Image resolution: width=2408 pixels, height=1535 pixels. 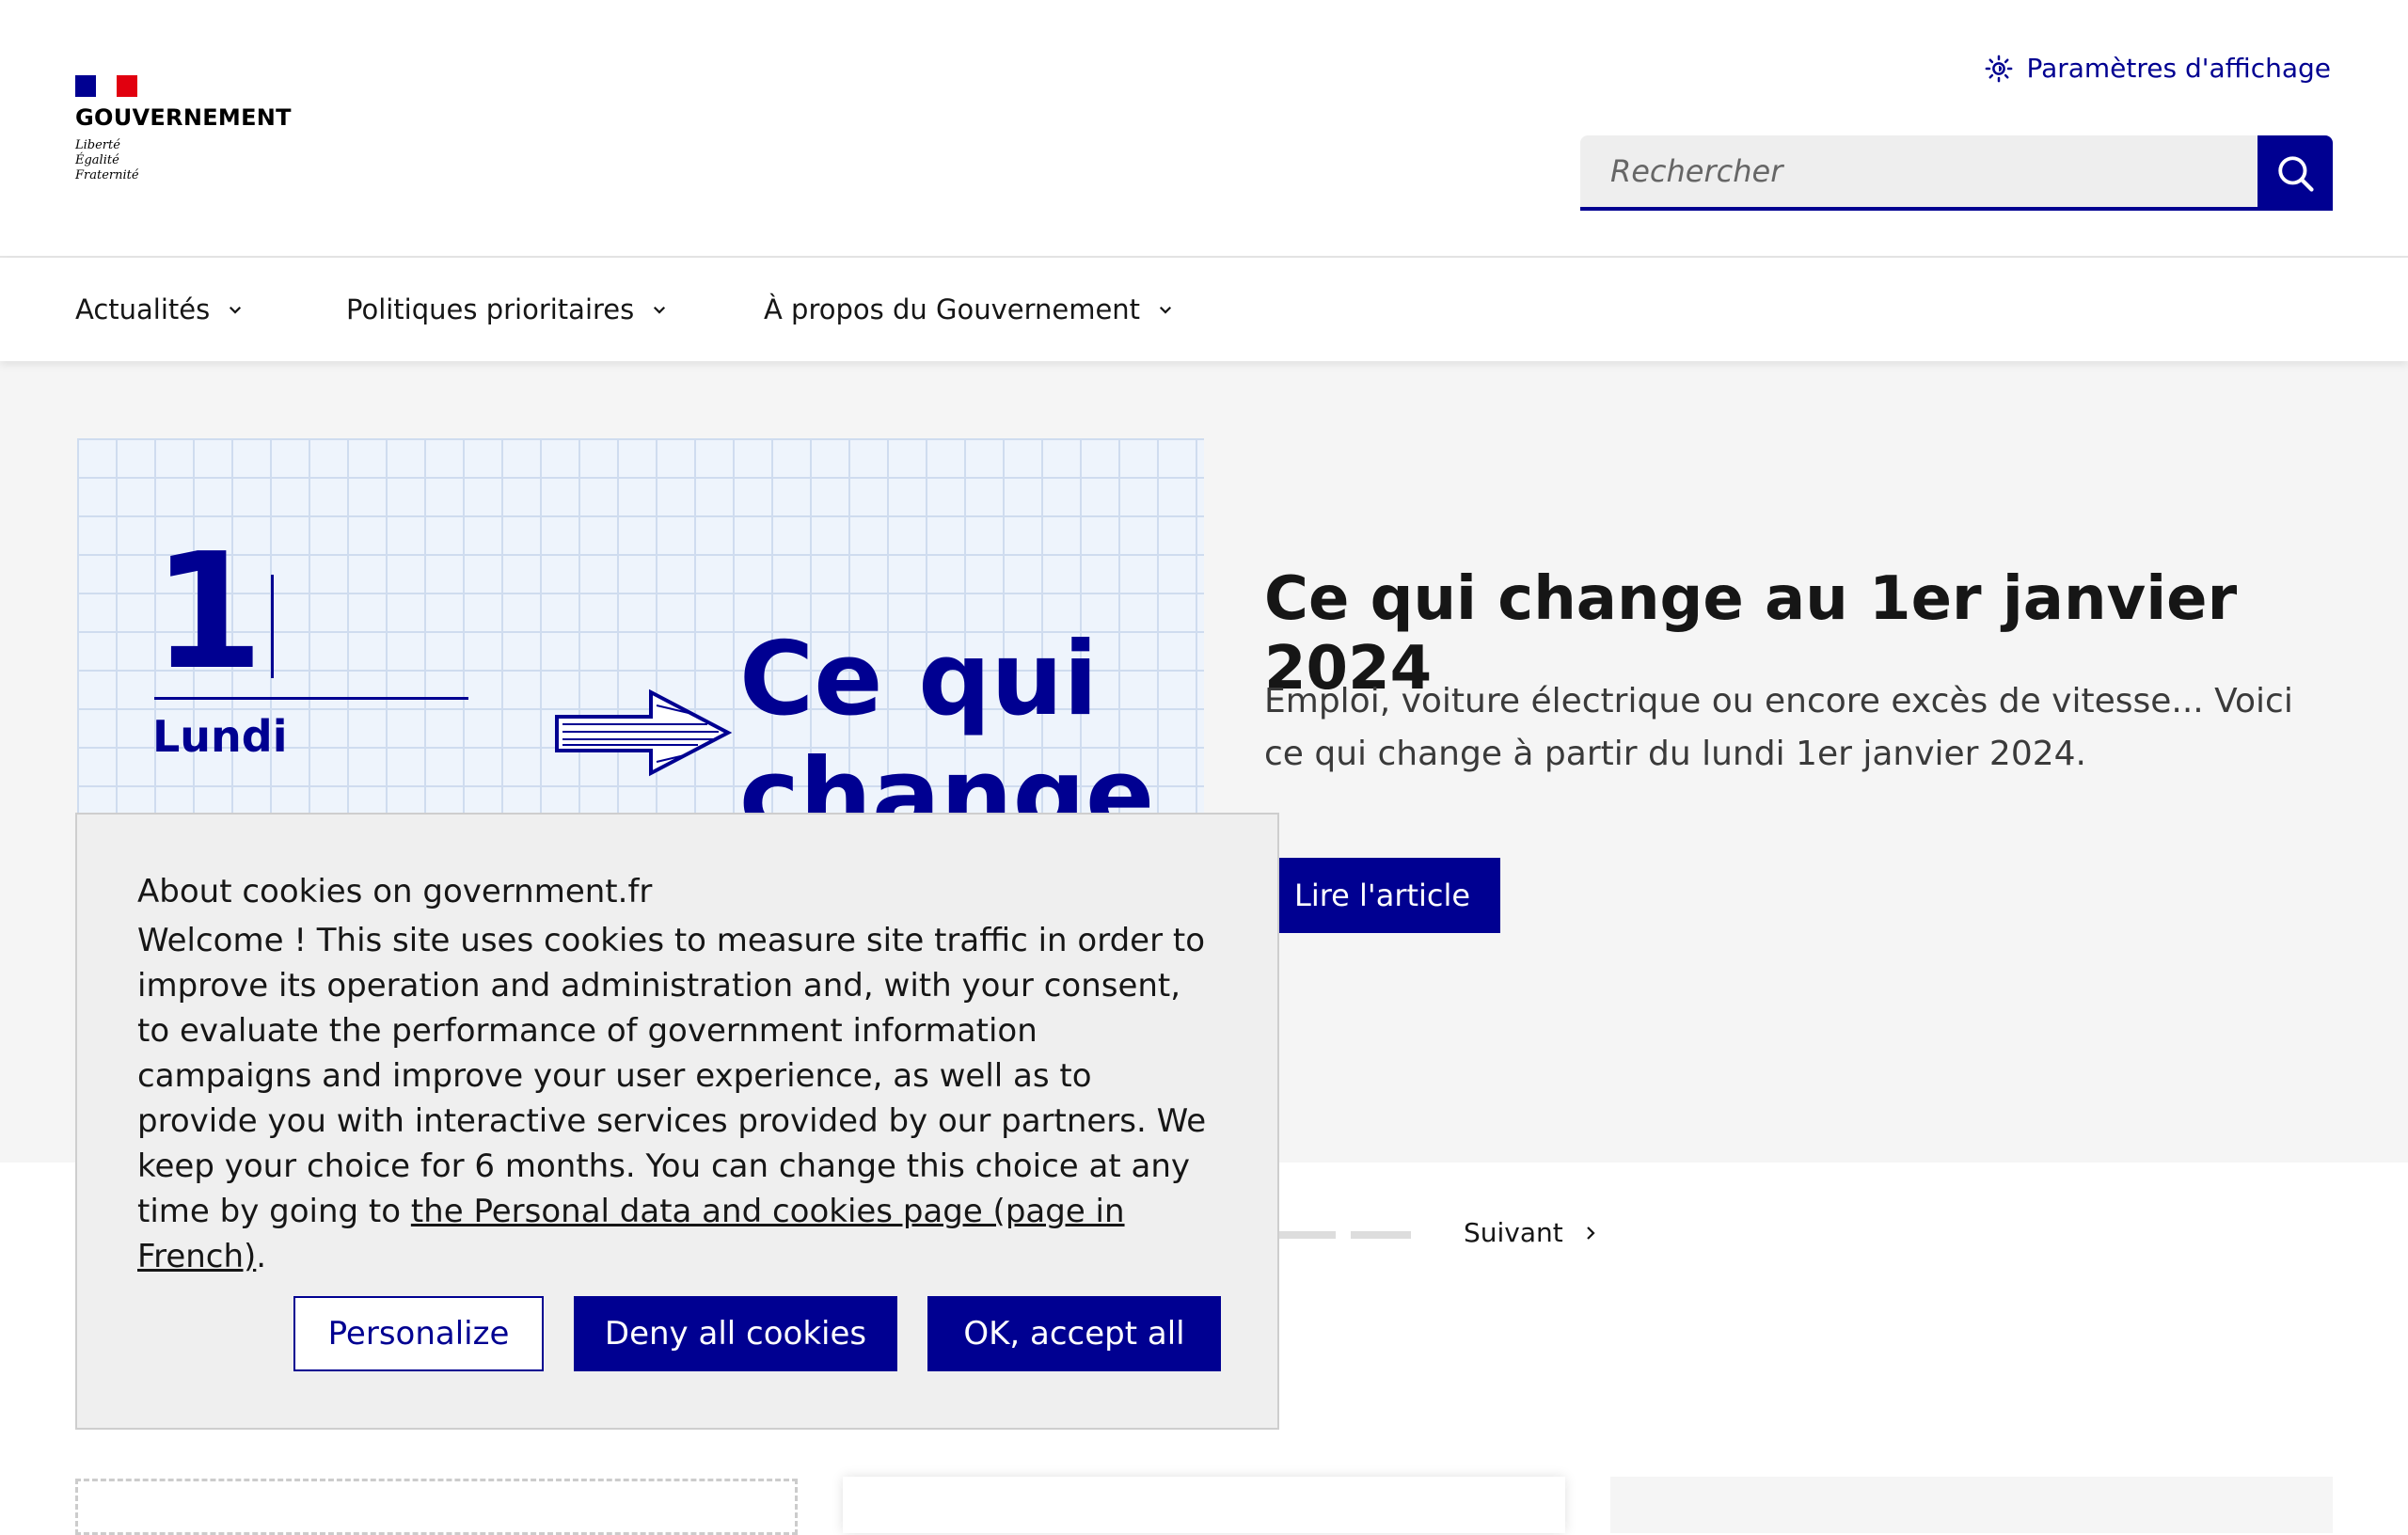 I want to click on search-icon, so click(x=2296, y=174).